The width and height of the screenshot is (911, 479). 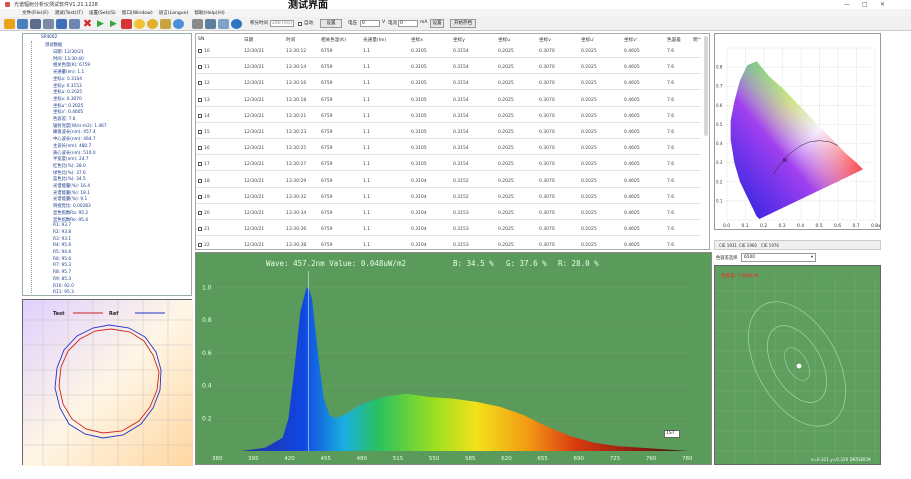 What do you see at coordinates (630, 40) in the screenshot?
I see `column-header: 坐标v'` at bounding box center [630, 40].